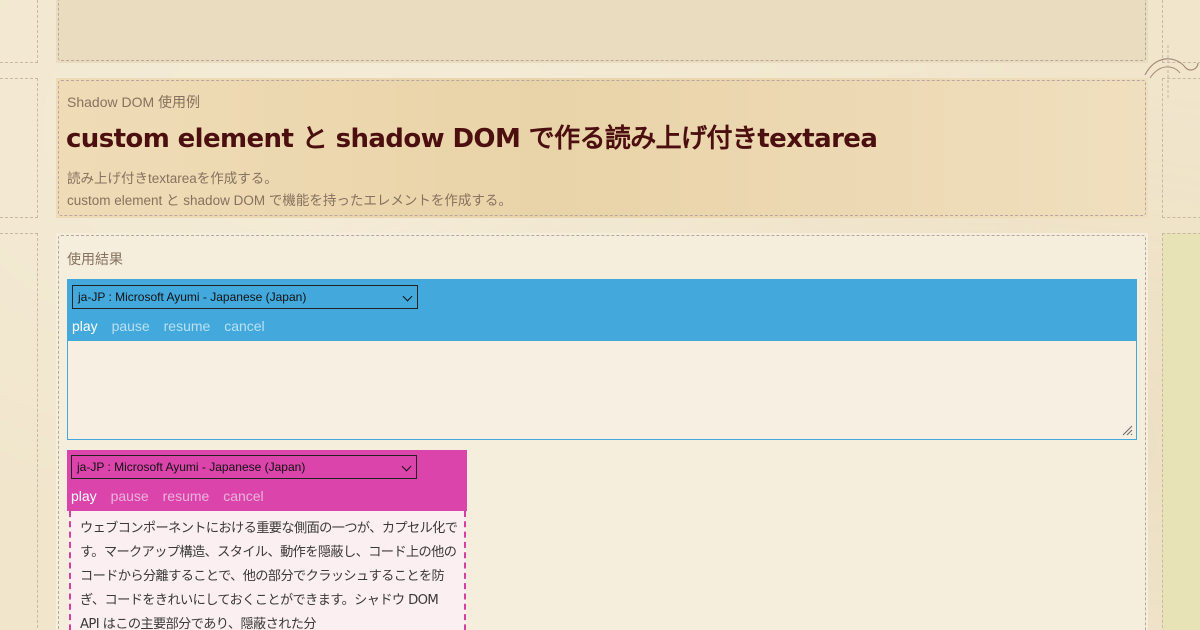 The width and height of the screenshot is (1200, 630). Describe the element at coordinates (172, 178) in the screenshot. I see `page-description-line-1: 読み上げ付きtextareaを作成する。` at that location.